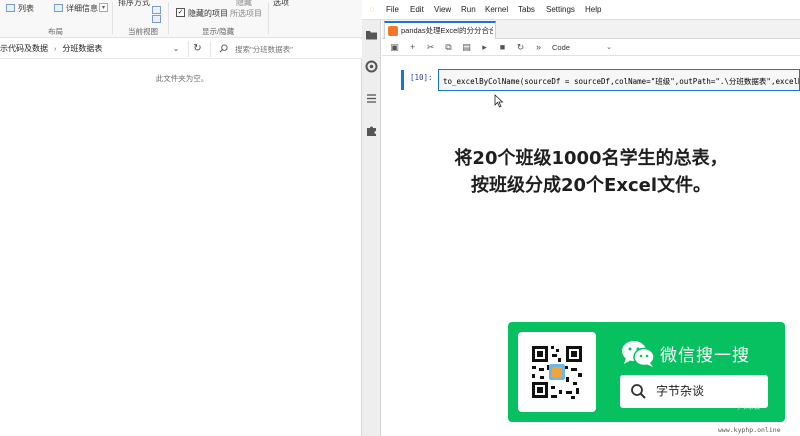 The height and width of the screenshot is (436, 800). I want to click on cell-type-value: Code, so click(561, 47).